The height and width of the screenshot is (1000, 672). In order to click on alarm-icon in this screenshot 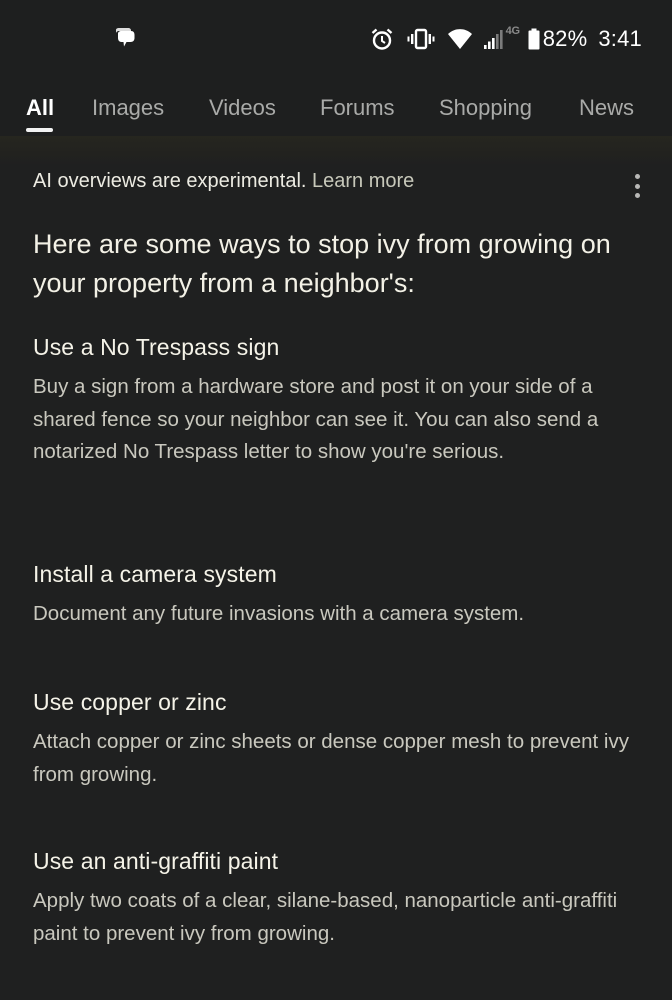, I will do `click(382, 39)`.